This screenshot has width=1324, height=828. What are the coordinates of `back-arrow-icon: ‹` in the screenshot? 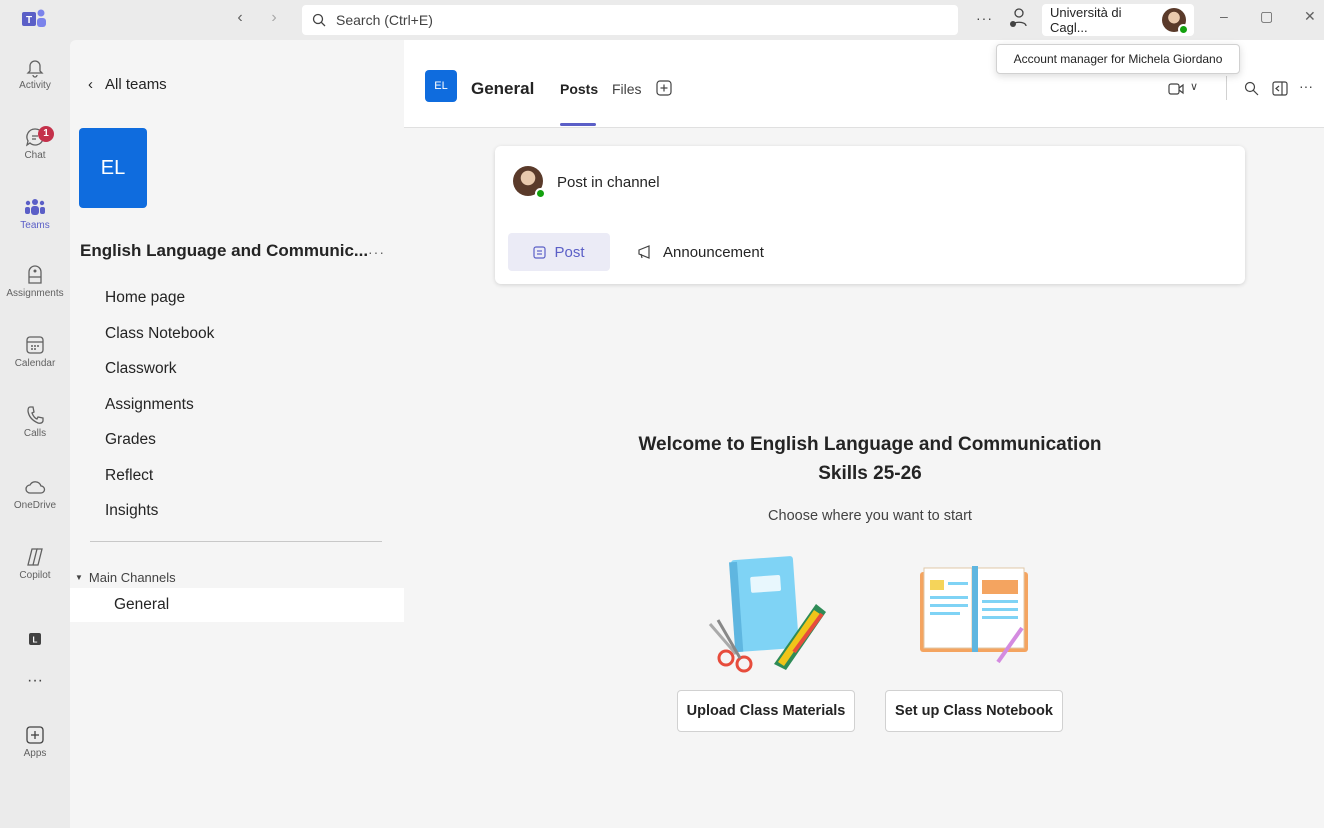 It's located at (240, 18).